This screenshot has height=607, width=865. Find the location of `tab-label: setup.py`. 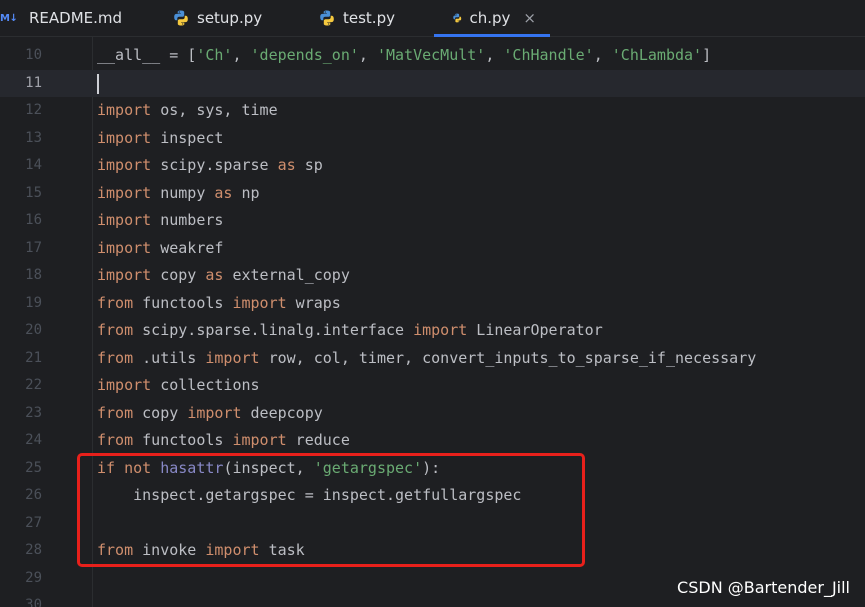

tab-label: setup.py is located at coordinates (230, 18).